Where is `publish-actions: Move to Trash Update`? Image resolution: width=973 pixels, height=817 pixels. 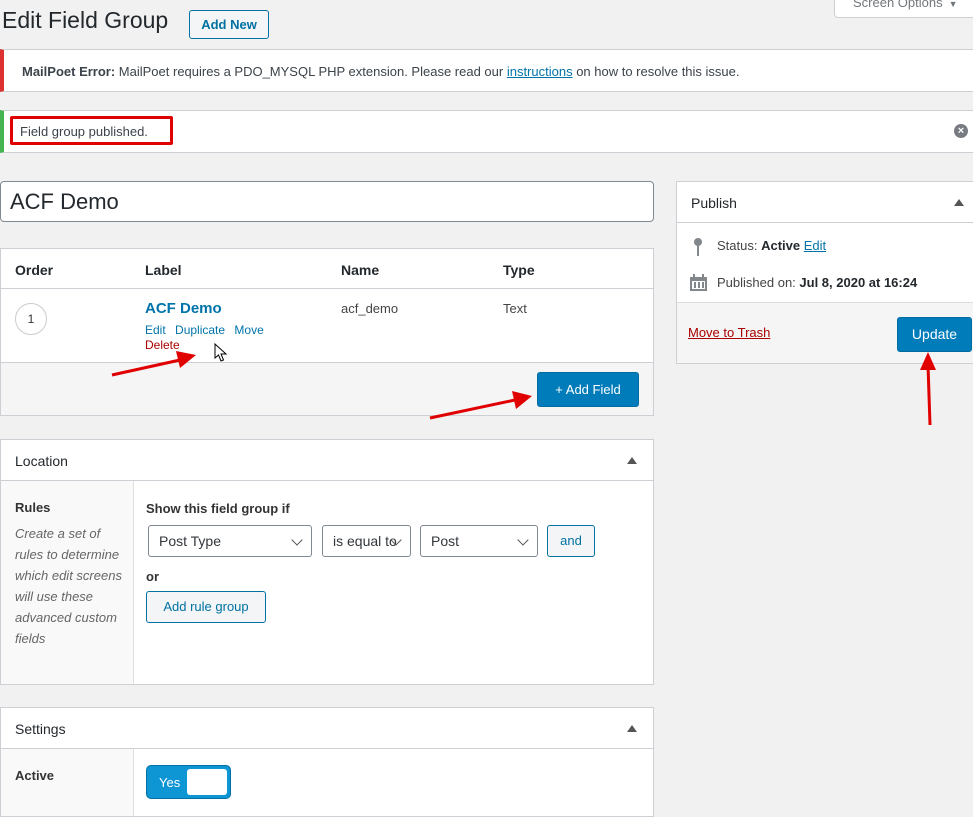 publish-actions: Move to Trash Update is located at coordinates (825, 332).